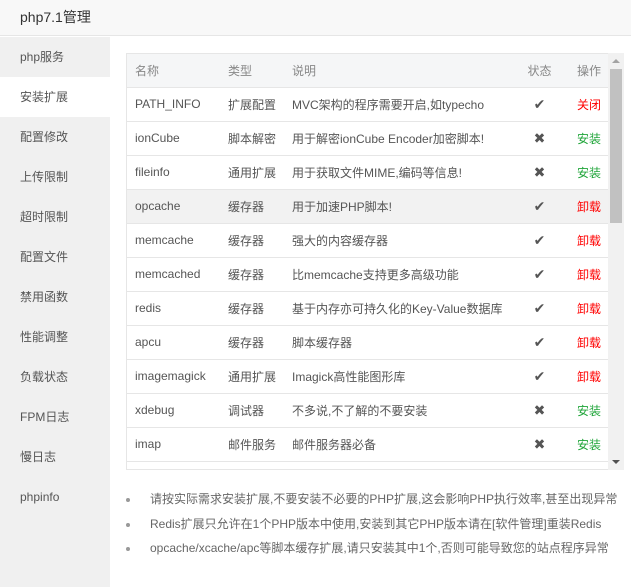  What do you see at coordinates (55, 137) in the screenshot?
I see `sidebar-item: 配置修改` at bounding box center [55, 137].